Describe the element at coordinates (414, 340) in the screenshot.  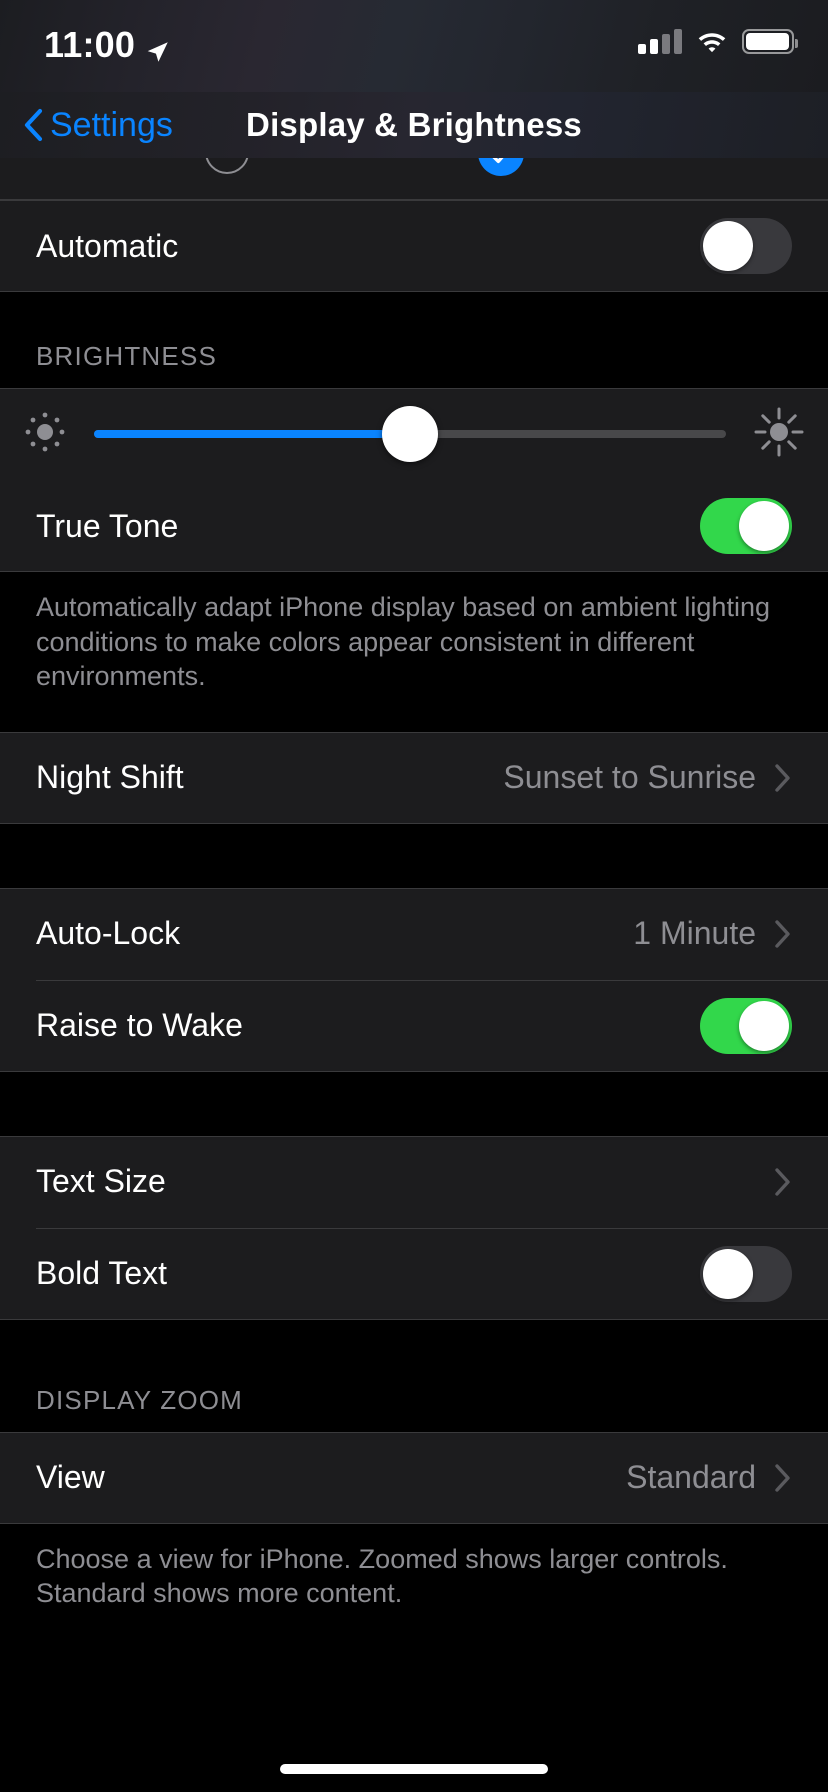
I see `brightness-section-header: BRIGHTNESS` at that location.